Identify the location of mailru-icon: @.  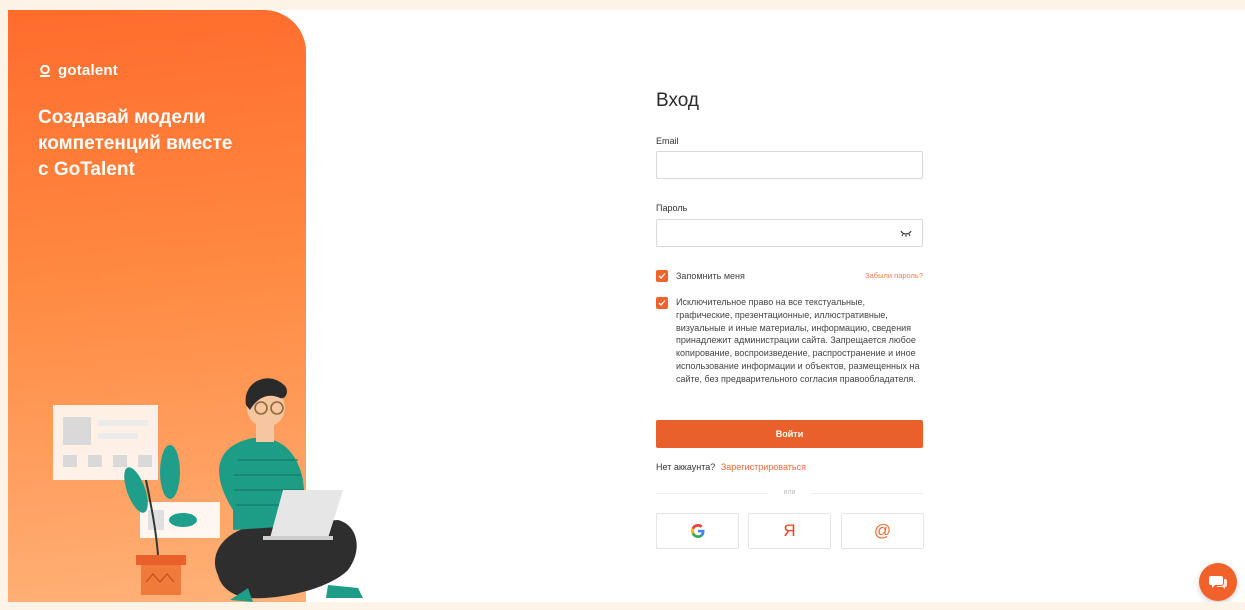
(882, 530).